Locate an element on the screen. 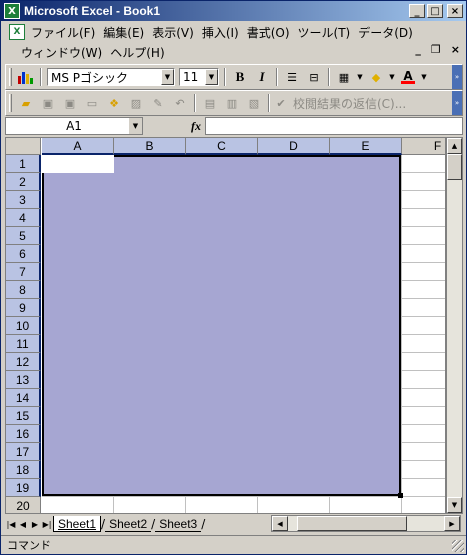 The height and width of the screenshot is (555, 467). doc-minimize-button: _ is located at coordinates (418, 49).